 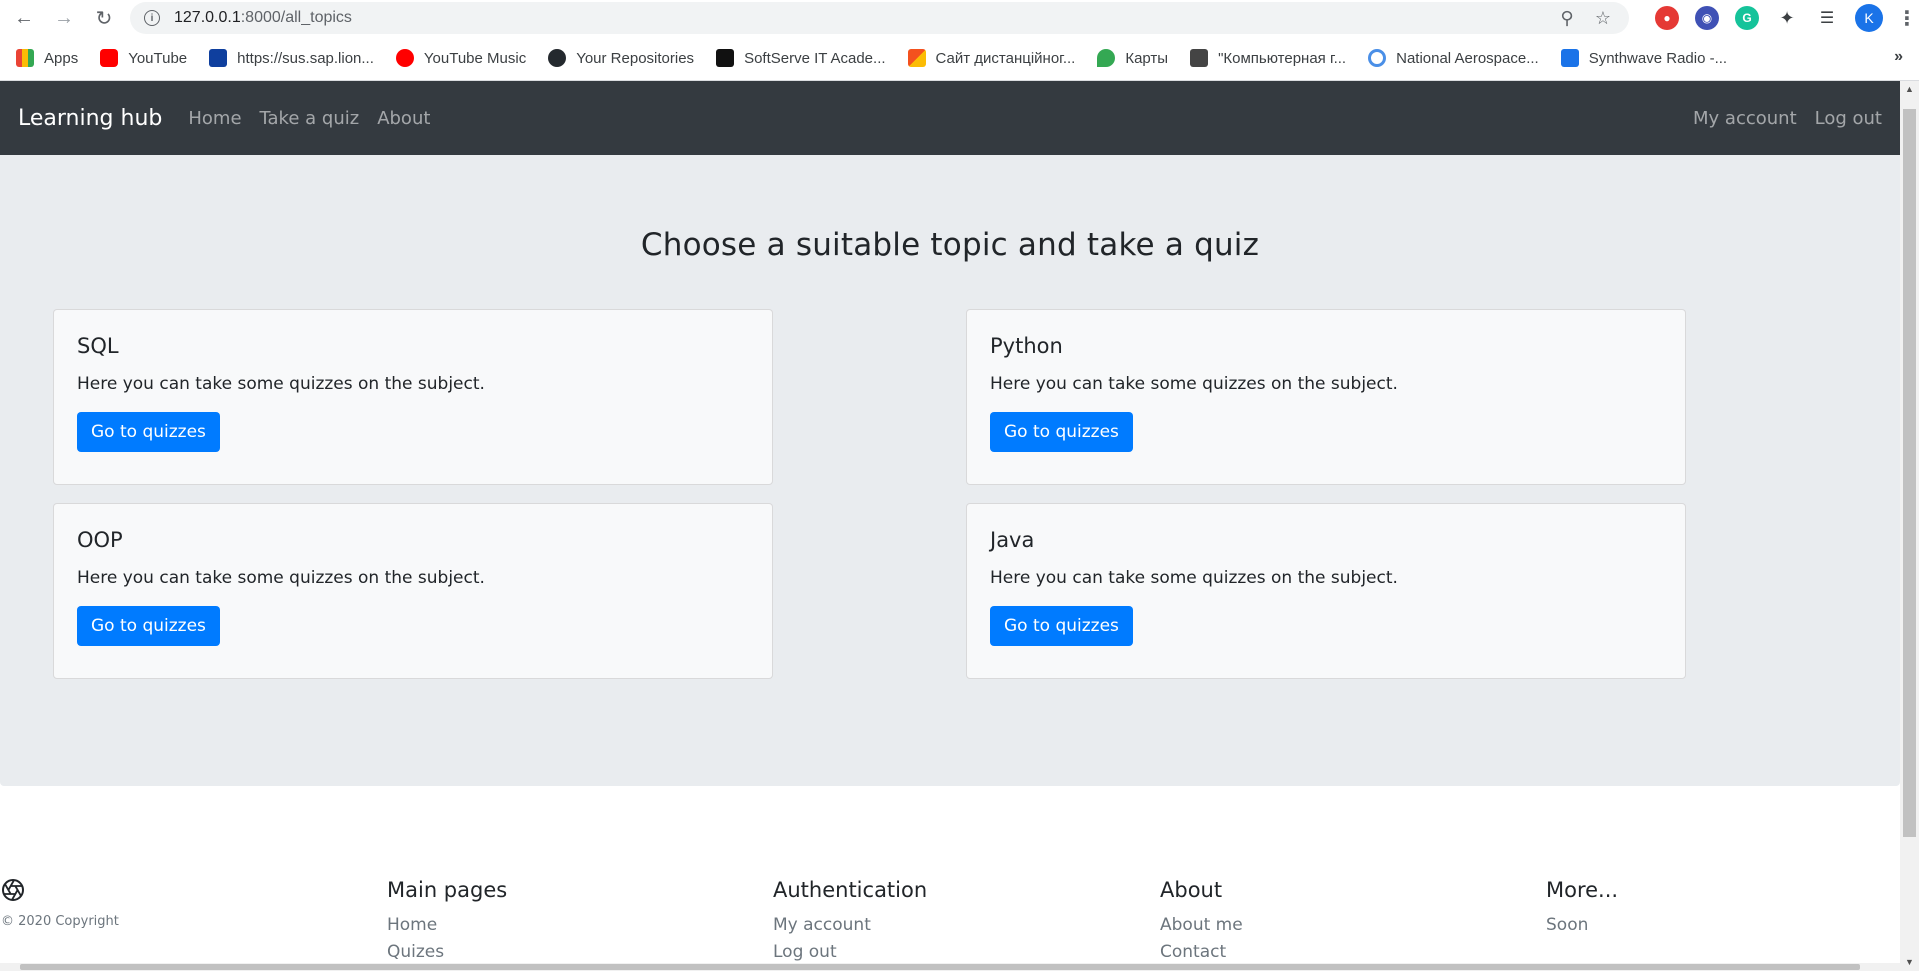 What do you see at coordinates (61, 58) in the screenshot?
I see `bookmark-label: Apps` at bounding box center [61, 58].